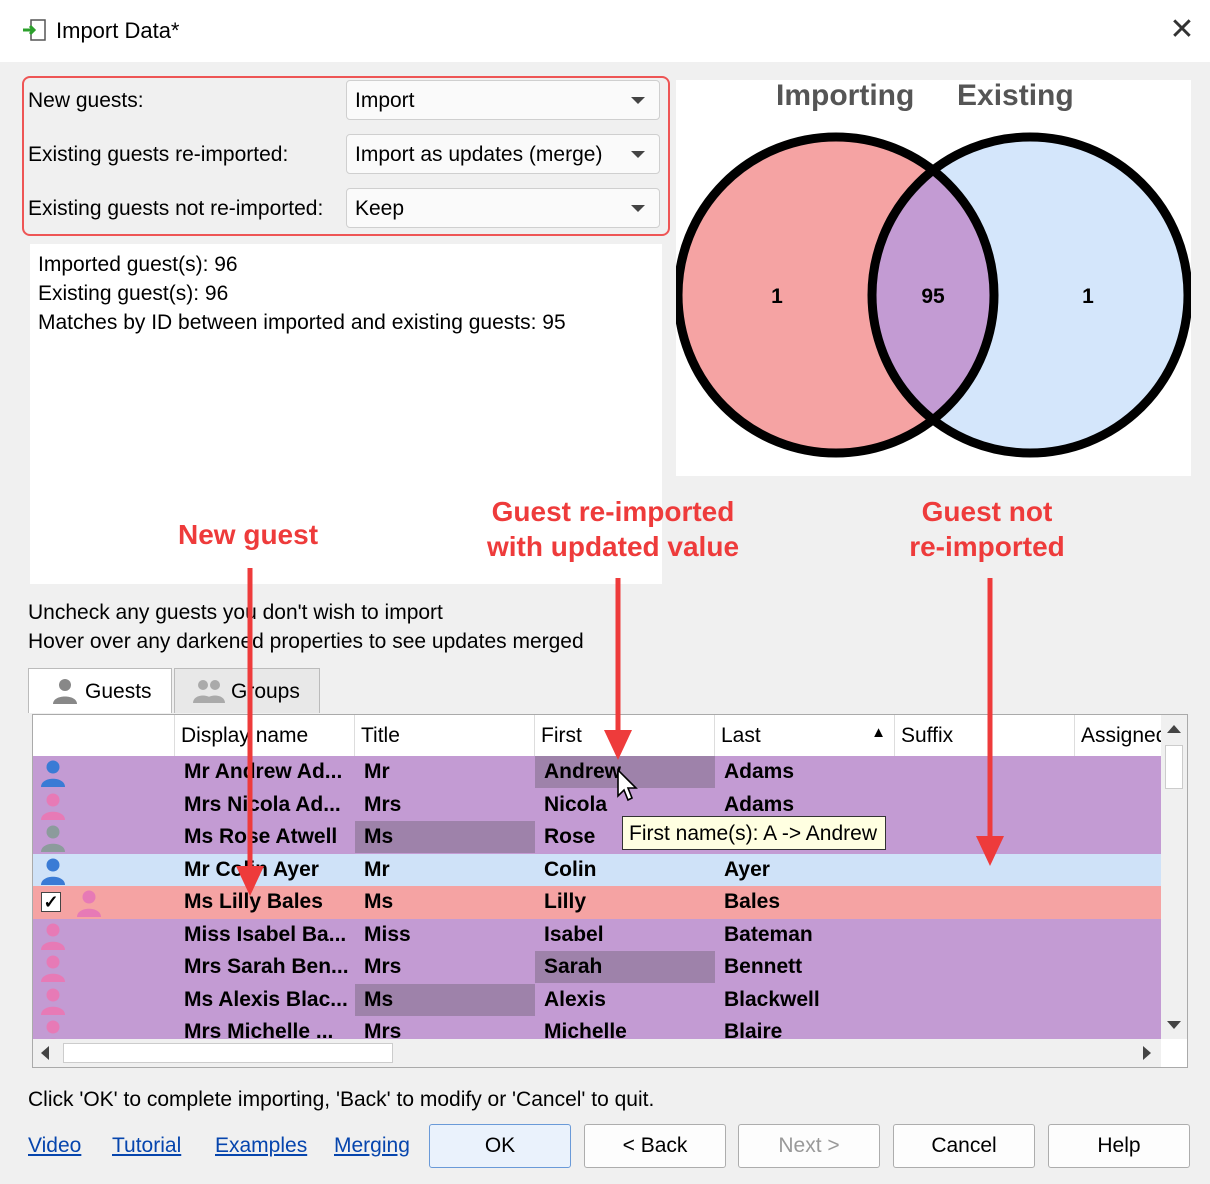 The width and height of the screenshot is (1210, 1184). What do you see at coordinates (597, 772) in the screenshot?
I see `table-row: Mr Andrew Ad... Mr Andrew Adams` at bounding box center [597, 772].